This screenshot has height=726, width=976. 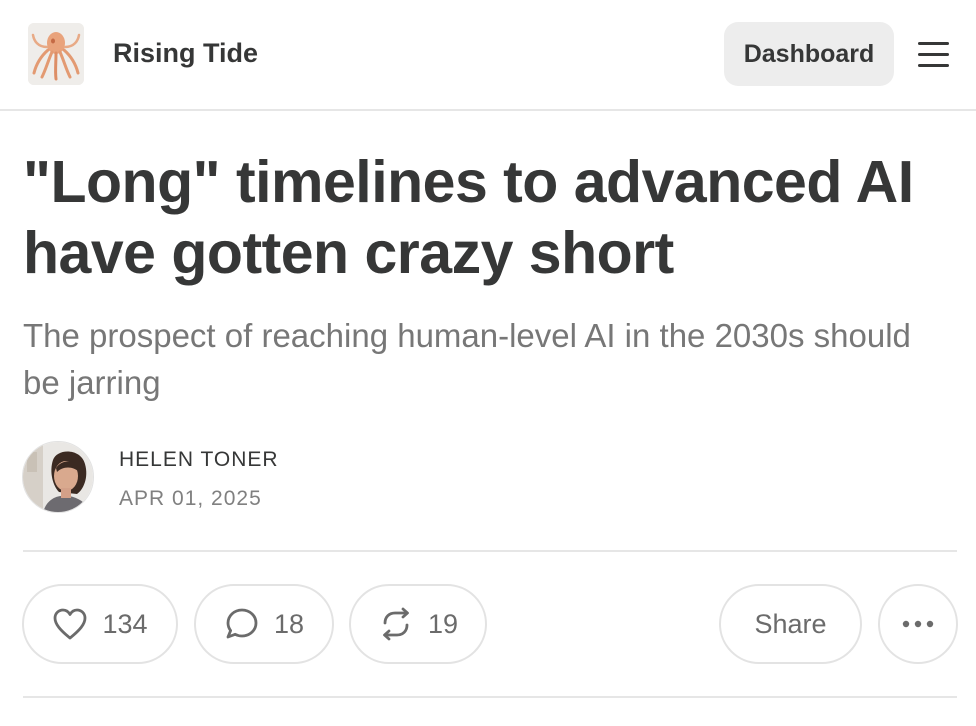 I want to click on author-photo-icon, so click(x=58, y=477).